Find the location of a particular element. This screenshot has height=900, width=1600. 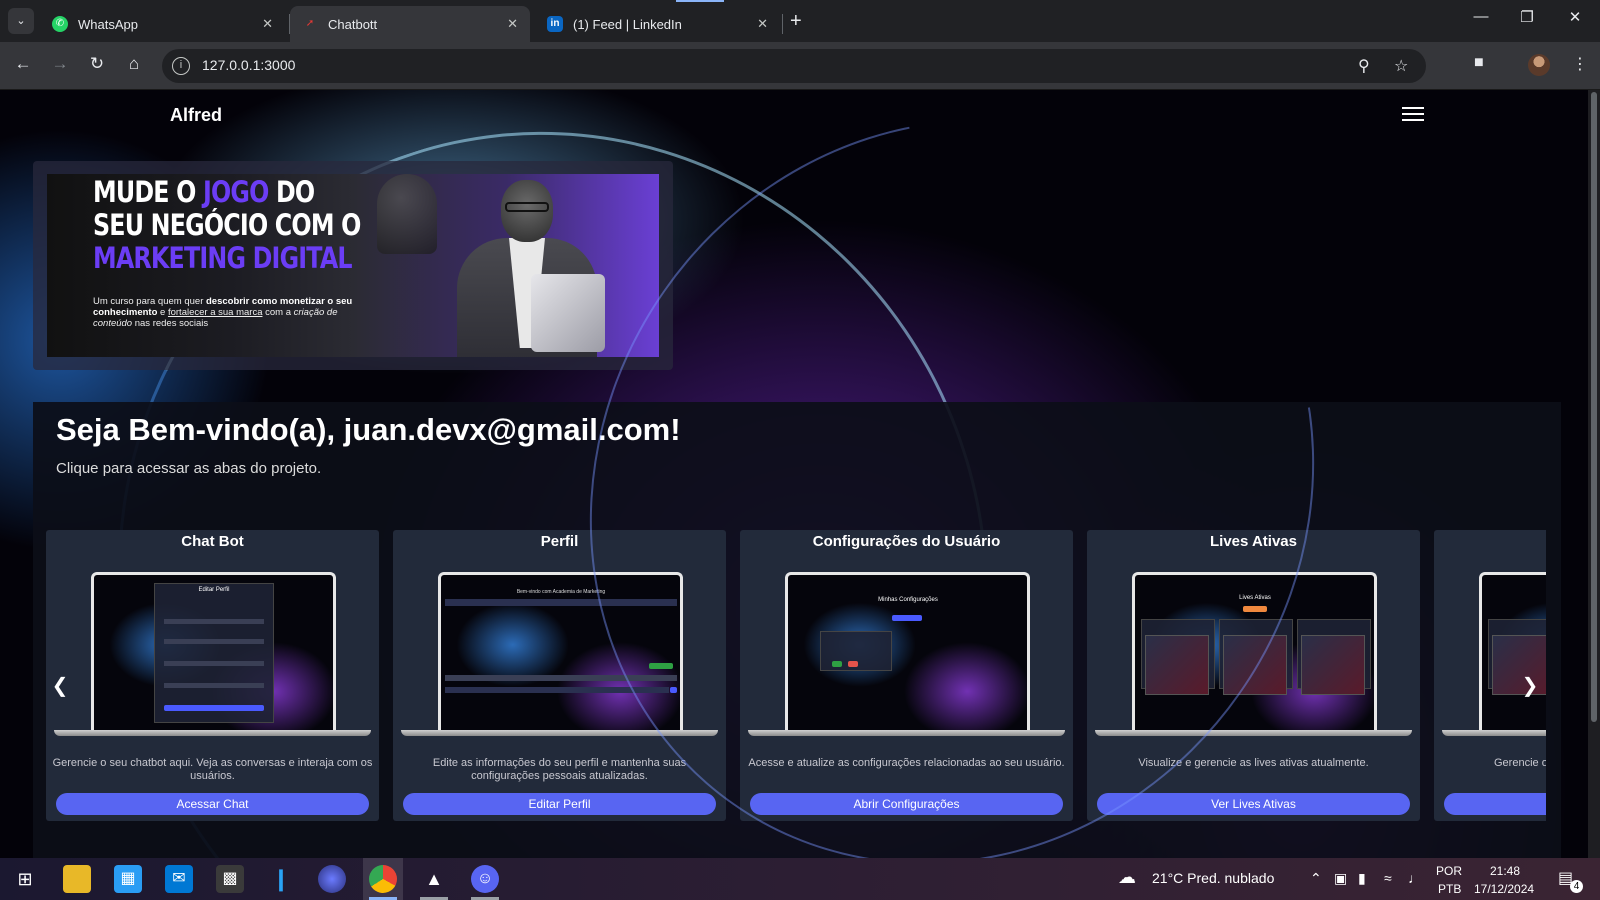

open-settings-button: Abrir Configurações is located at coordinates (906, 804).